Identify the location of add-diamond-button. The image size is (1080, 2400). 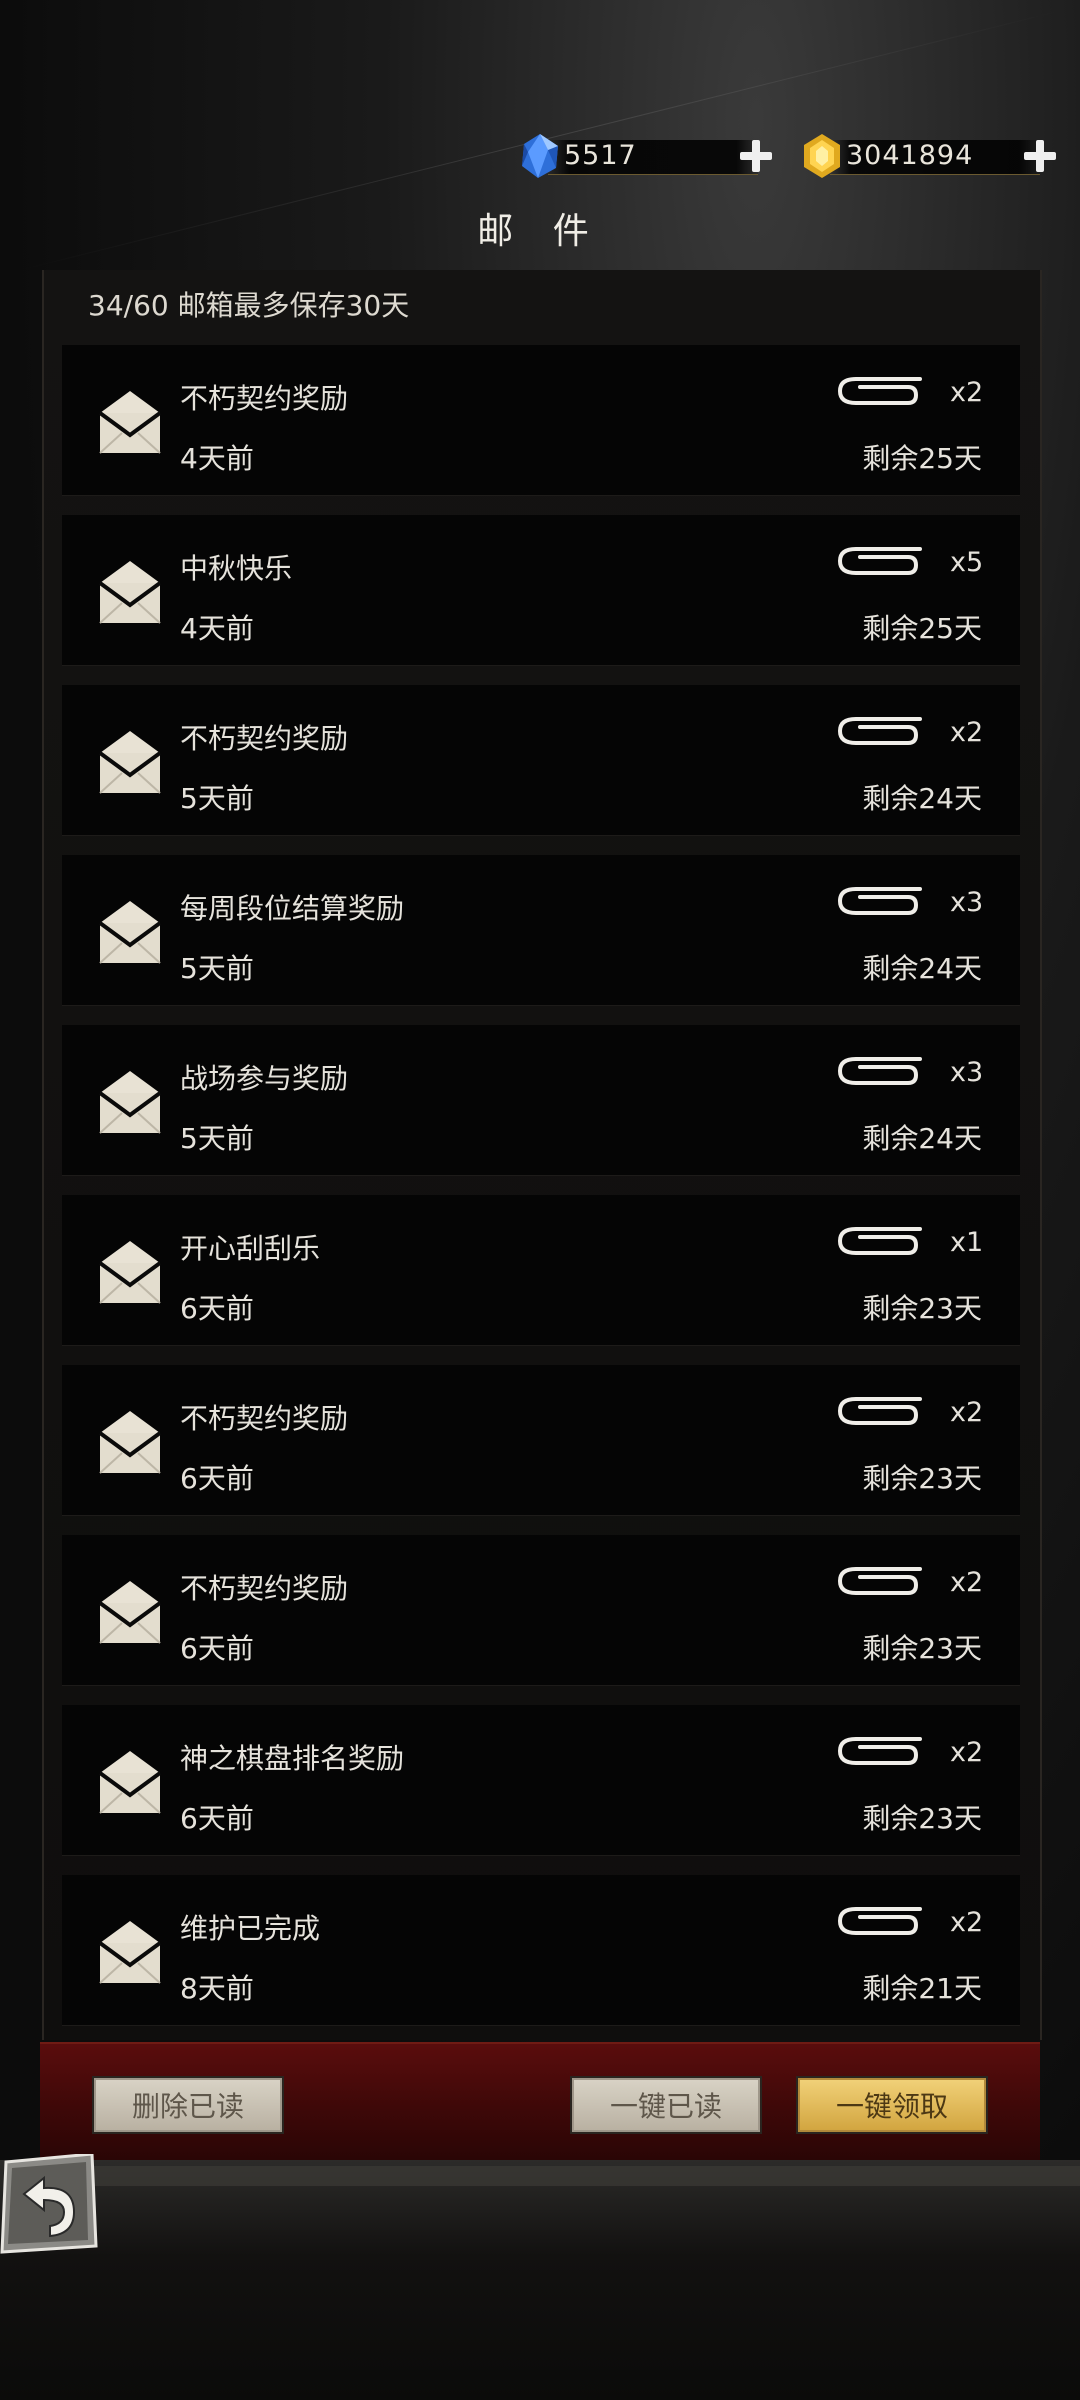
(756, 156).